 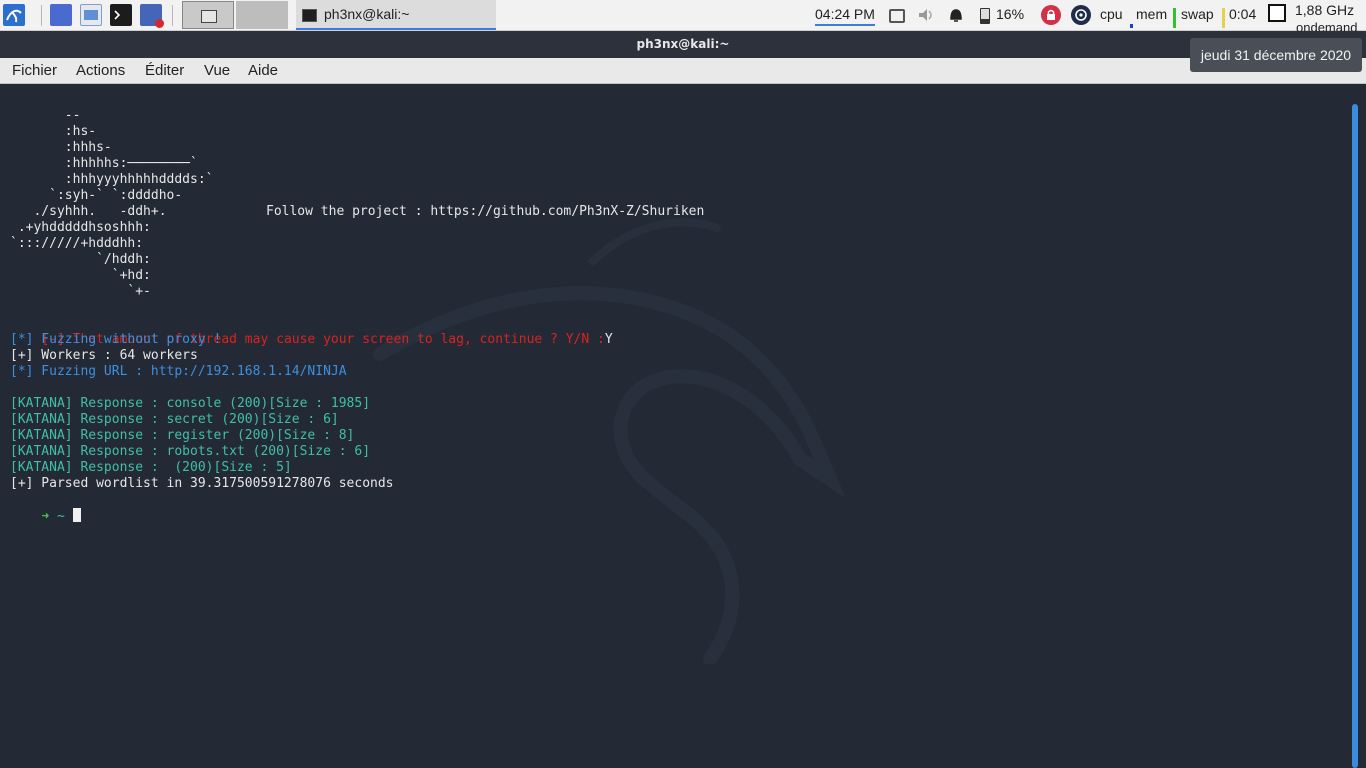 I want to click on proxy-line: [*] Fuzzing without proxy !, so click(x=116, y=339).